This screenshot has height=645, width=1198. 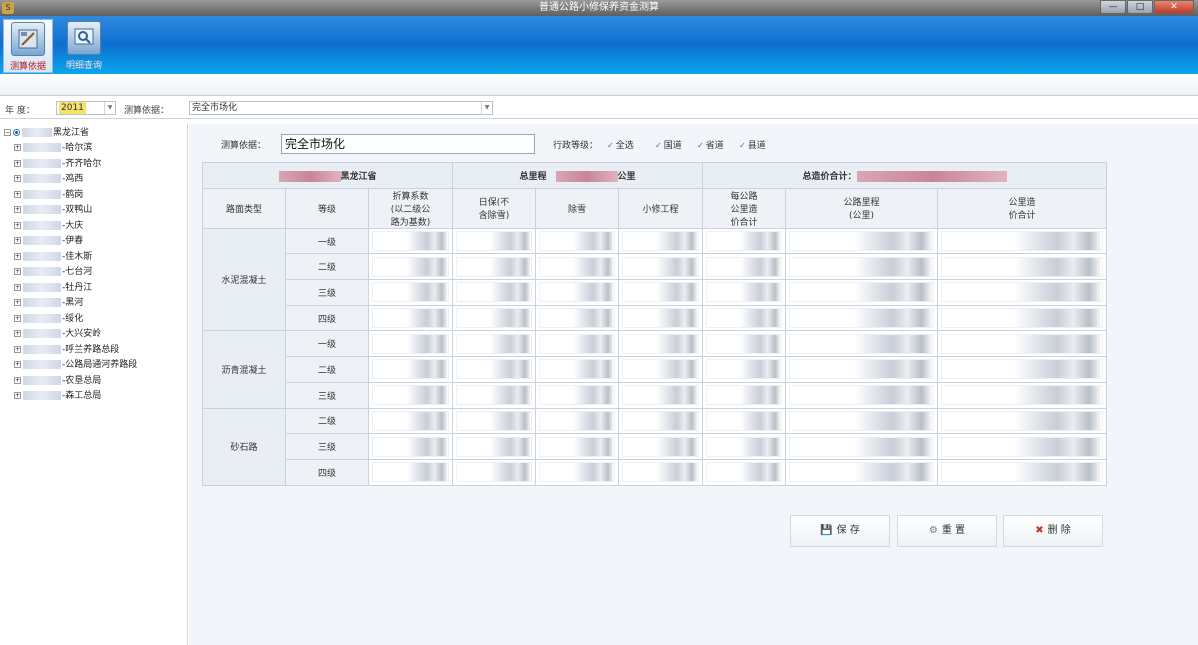 What do you see at coordinates (46, 133) in the screenshot?
I see `tree-root: − 黑龙江省` at bounding box center [46, 133].